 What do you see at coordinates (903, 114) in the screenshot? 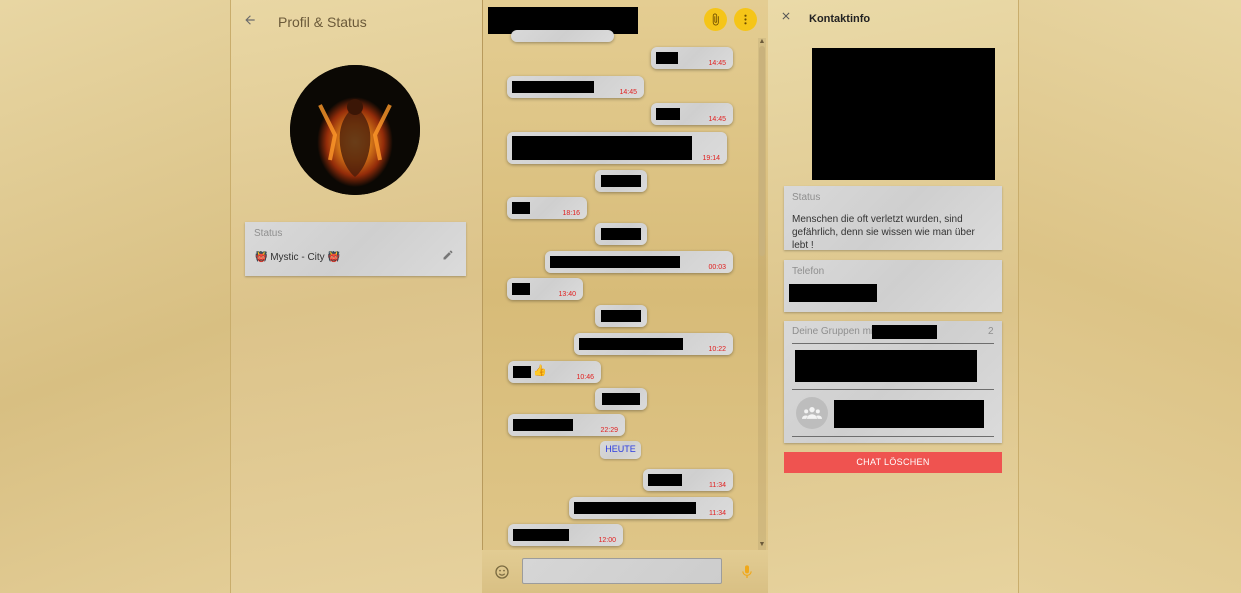
I see `contact-photo-redacted` at bounding box center [903, 114].